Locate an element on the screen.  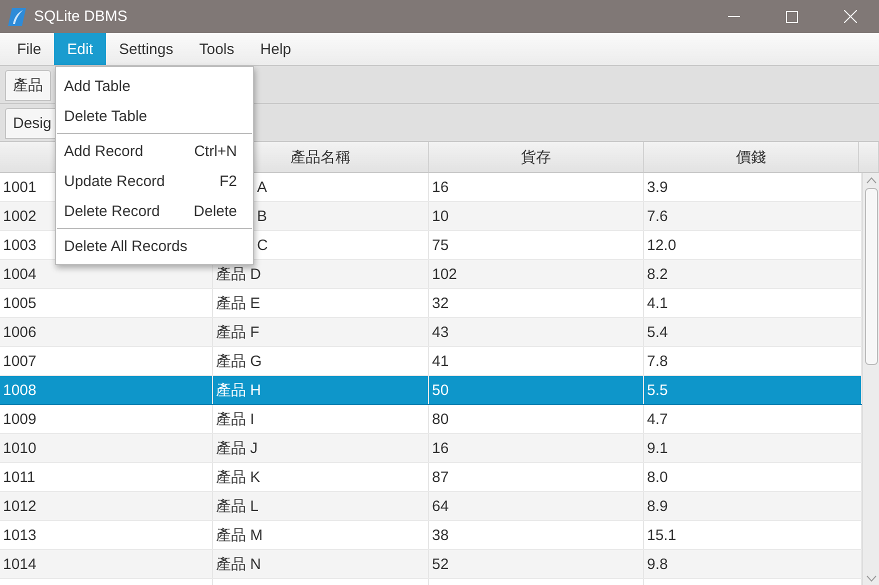
table-row: 1011 產品 K 87 8.0 is located at coordinates (431, 477).